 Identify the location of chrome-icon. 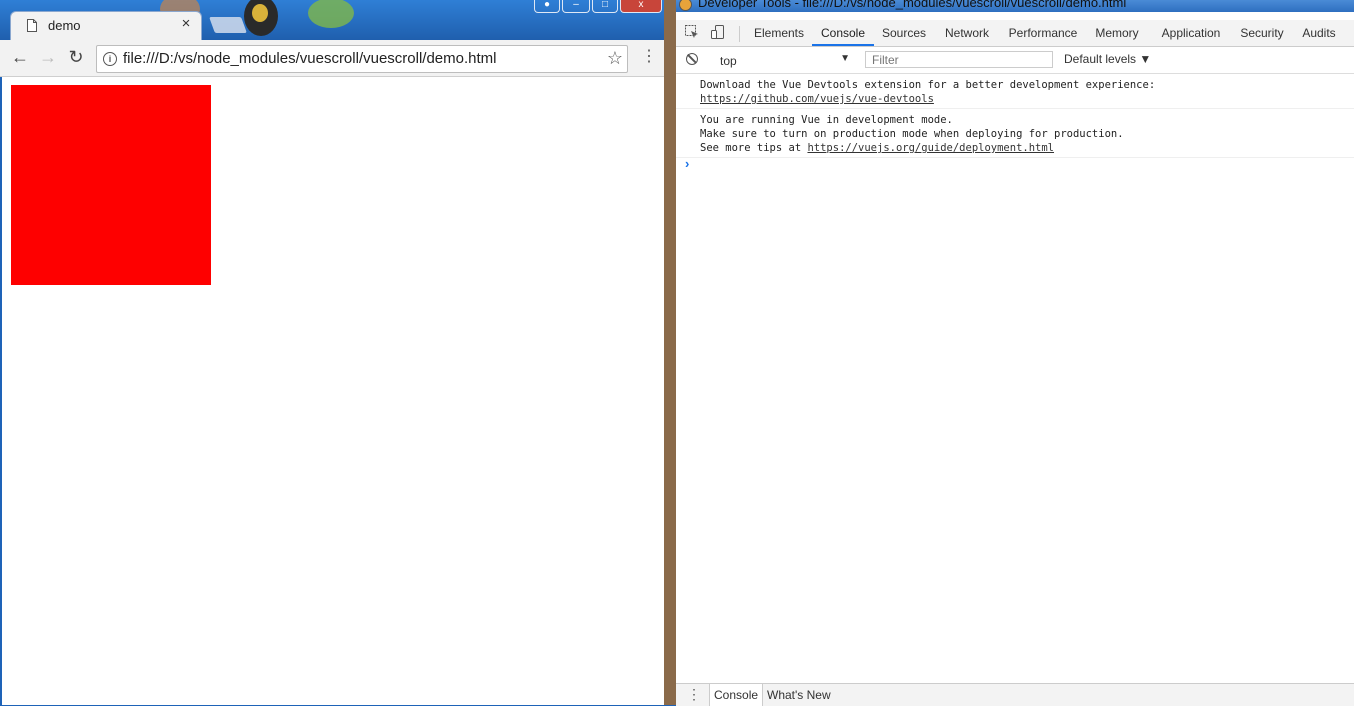
(685, 5).